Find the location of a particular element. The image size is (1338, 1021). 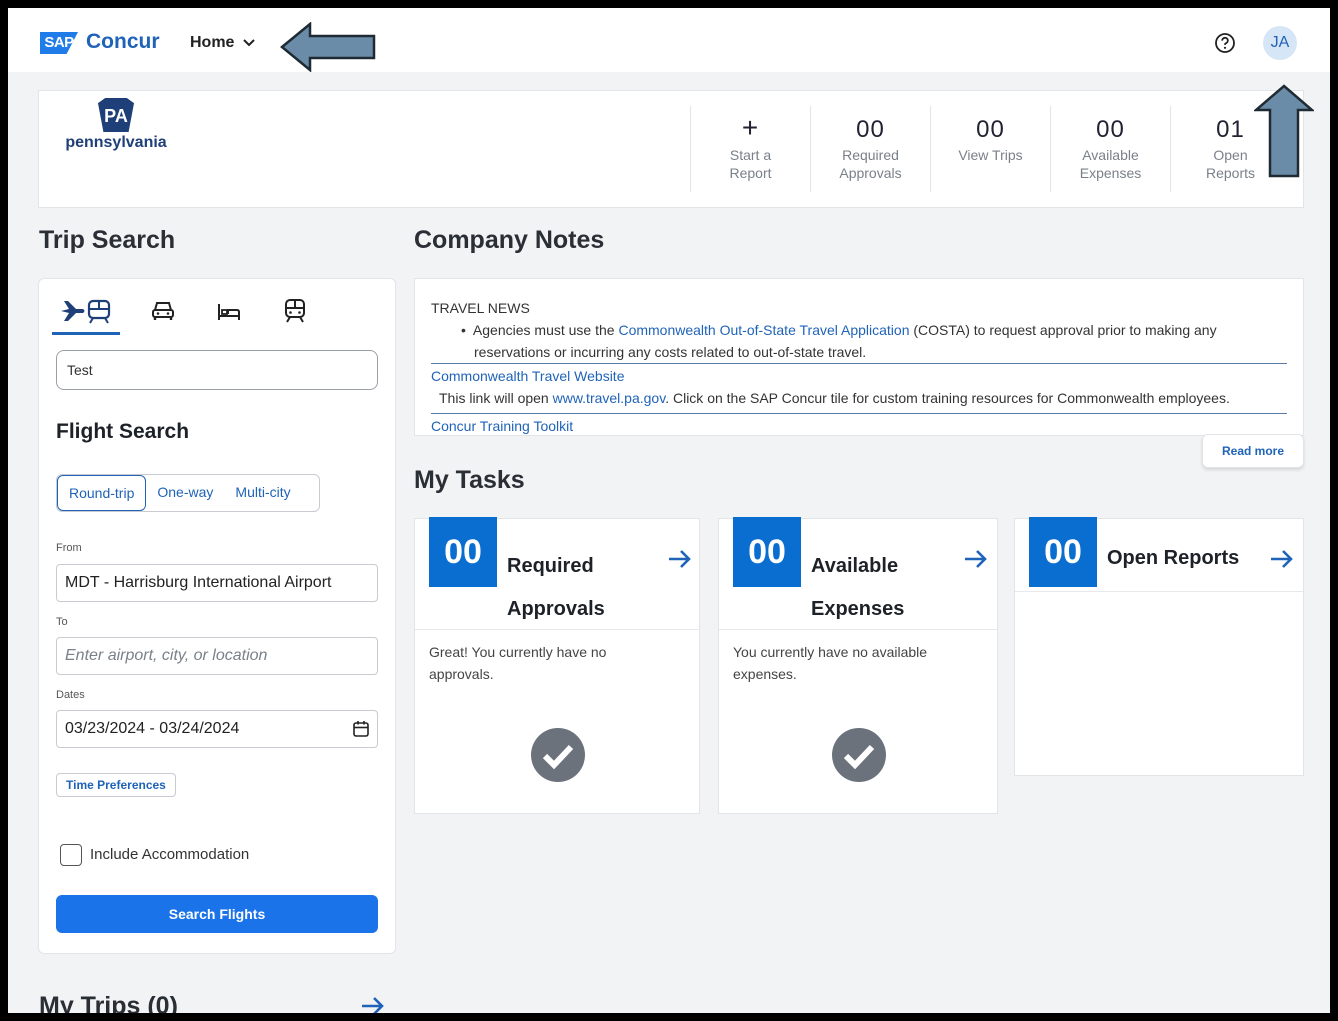

from-field: MDT - Harrisburg International Airport is located at coordinates (217, 583).